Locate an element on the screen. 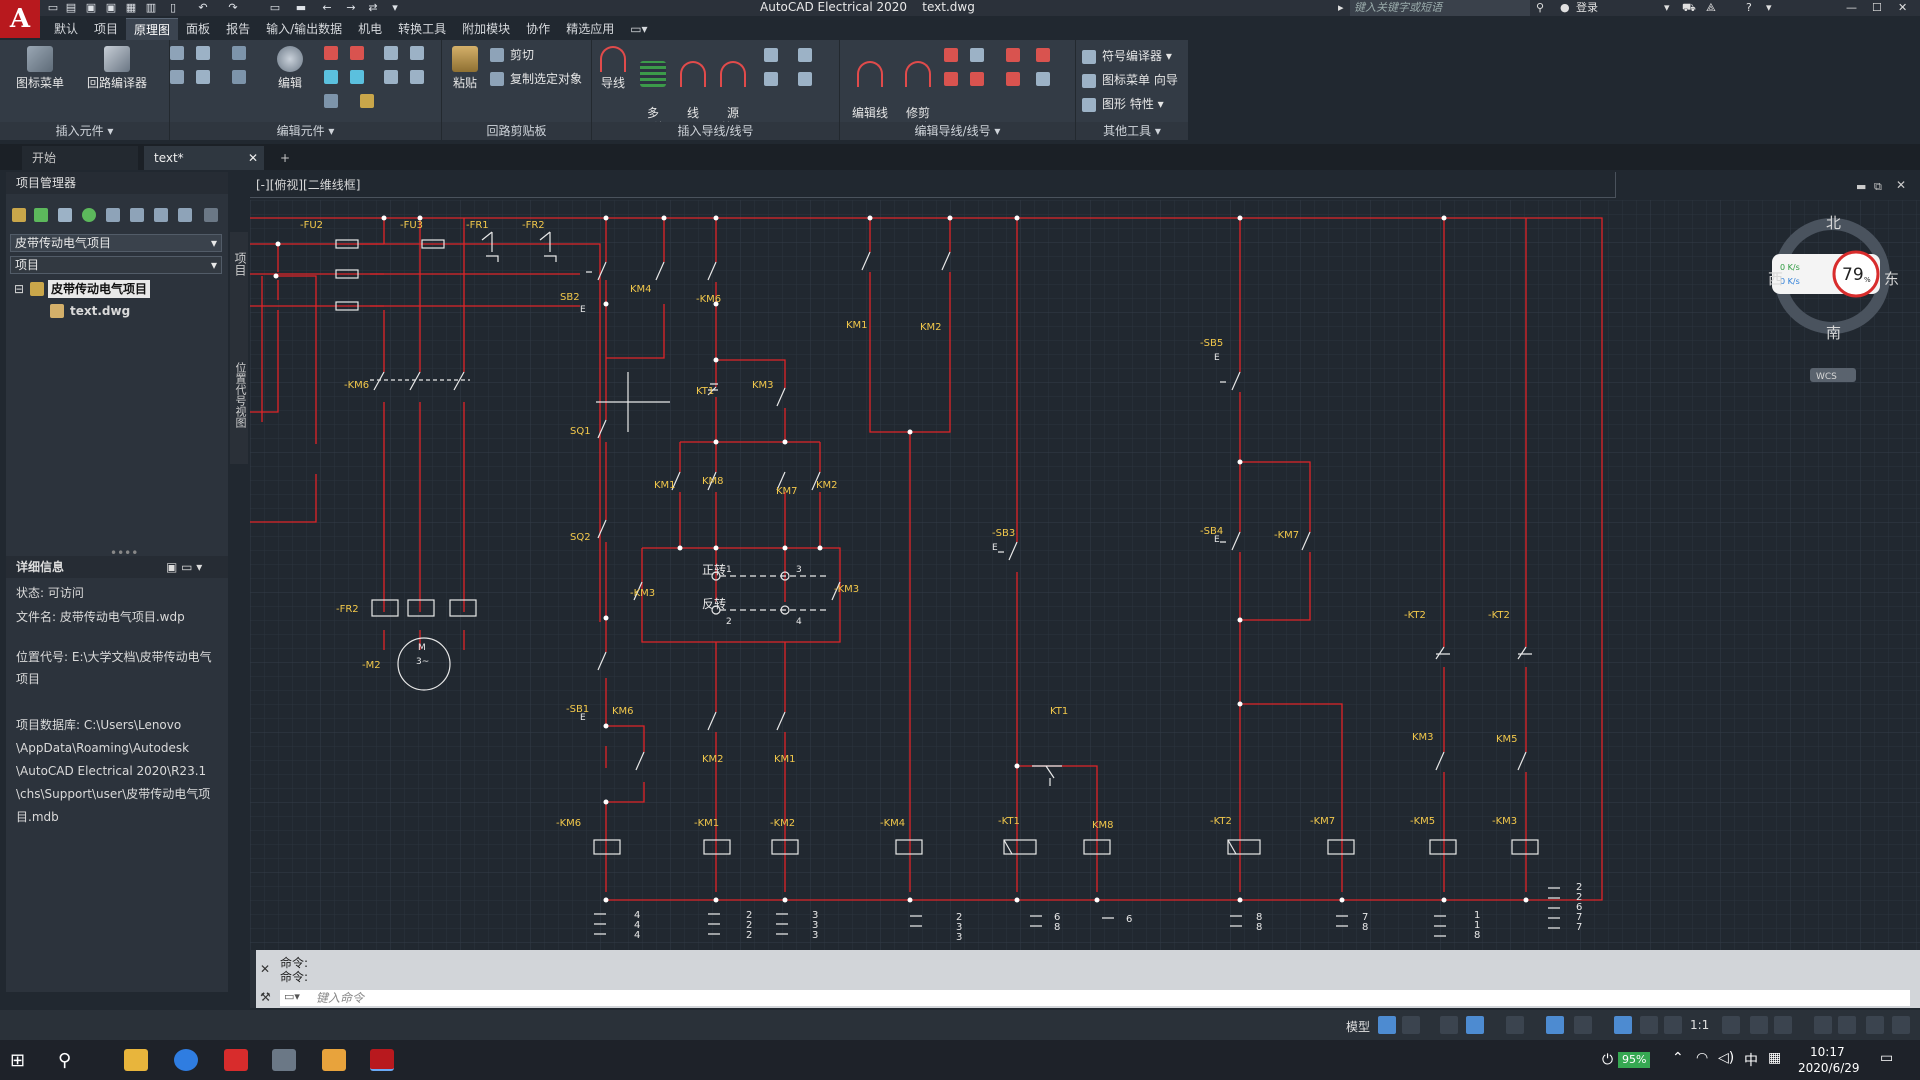 The image size is (1920, 1080). move-component-icon is located at coordinates (177, 53).